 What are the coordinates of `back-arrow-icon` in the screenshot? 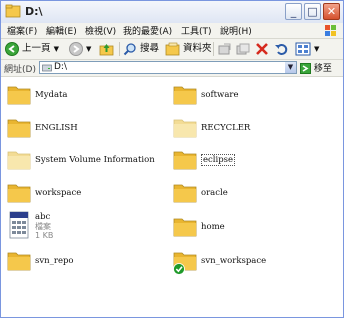 It's located at (12, 48).